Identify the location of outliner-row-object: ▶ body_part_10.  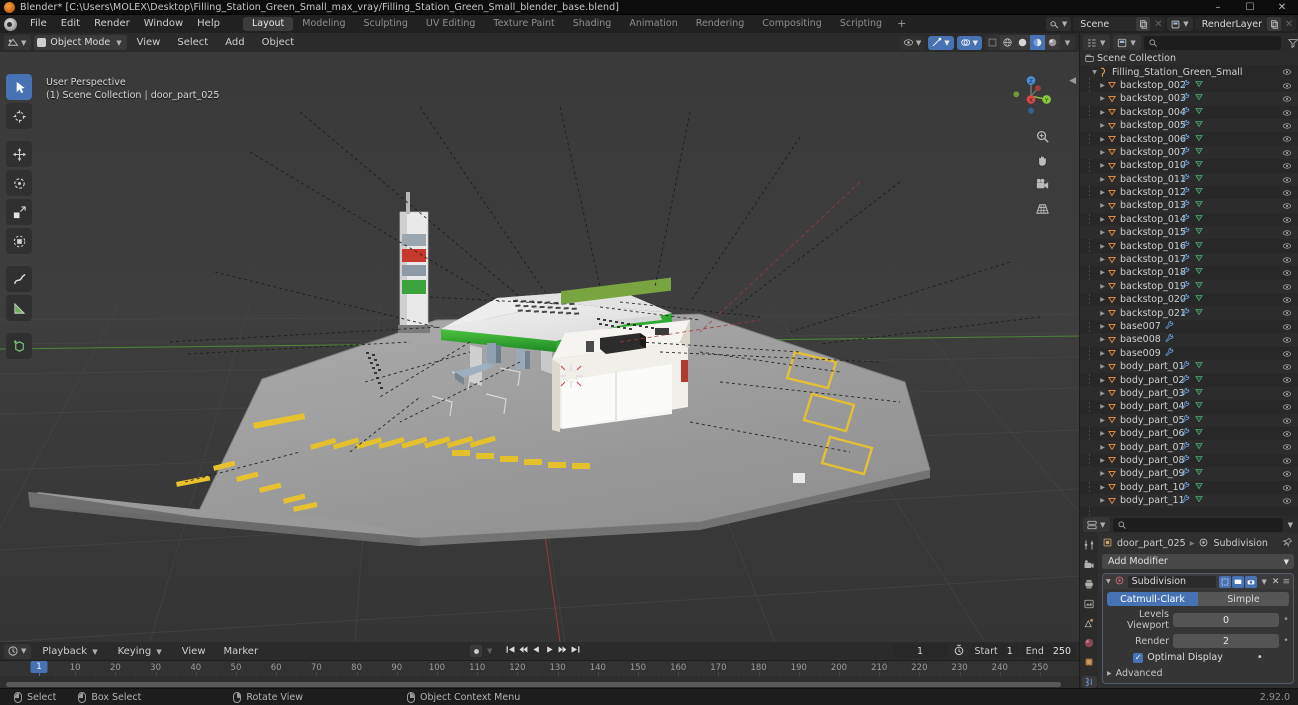
(1189, 487).